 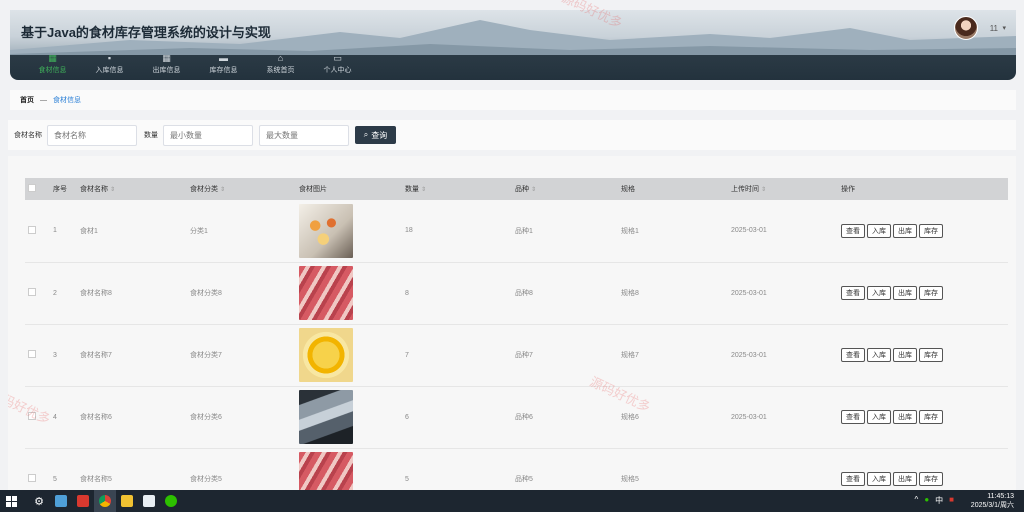 I want to click on breadcrumb-home: 首页, so click(x=27, y=100).